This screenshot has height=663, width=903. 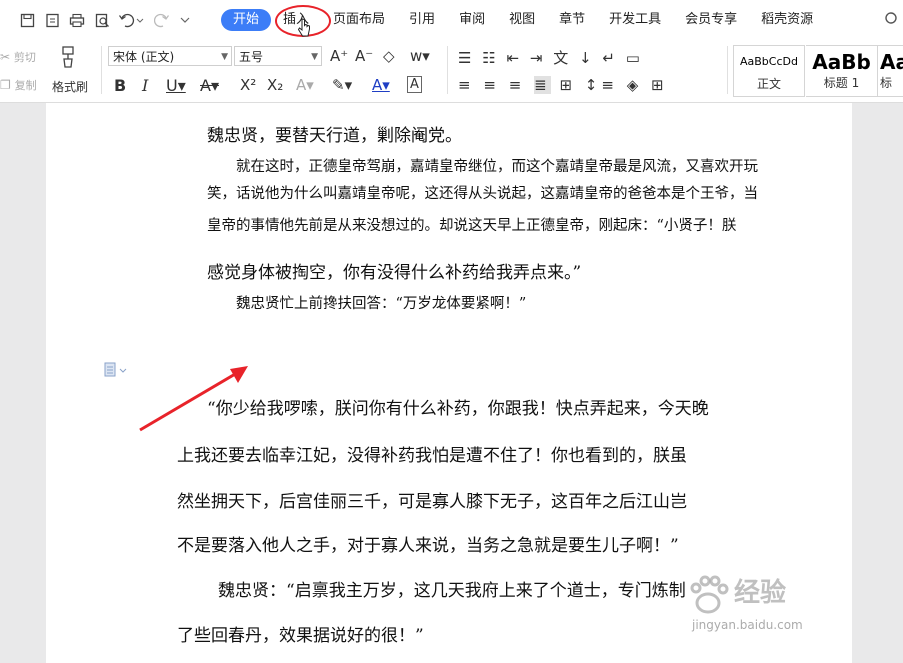 What do you see at coordinates (162, 20) in the screenshot?
I see `redo-icon` at bounding box center [162, 20].